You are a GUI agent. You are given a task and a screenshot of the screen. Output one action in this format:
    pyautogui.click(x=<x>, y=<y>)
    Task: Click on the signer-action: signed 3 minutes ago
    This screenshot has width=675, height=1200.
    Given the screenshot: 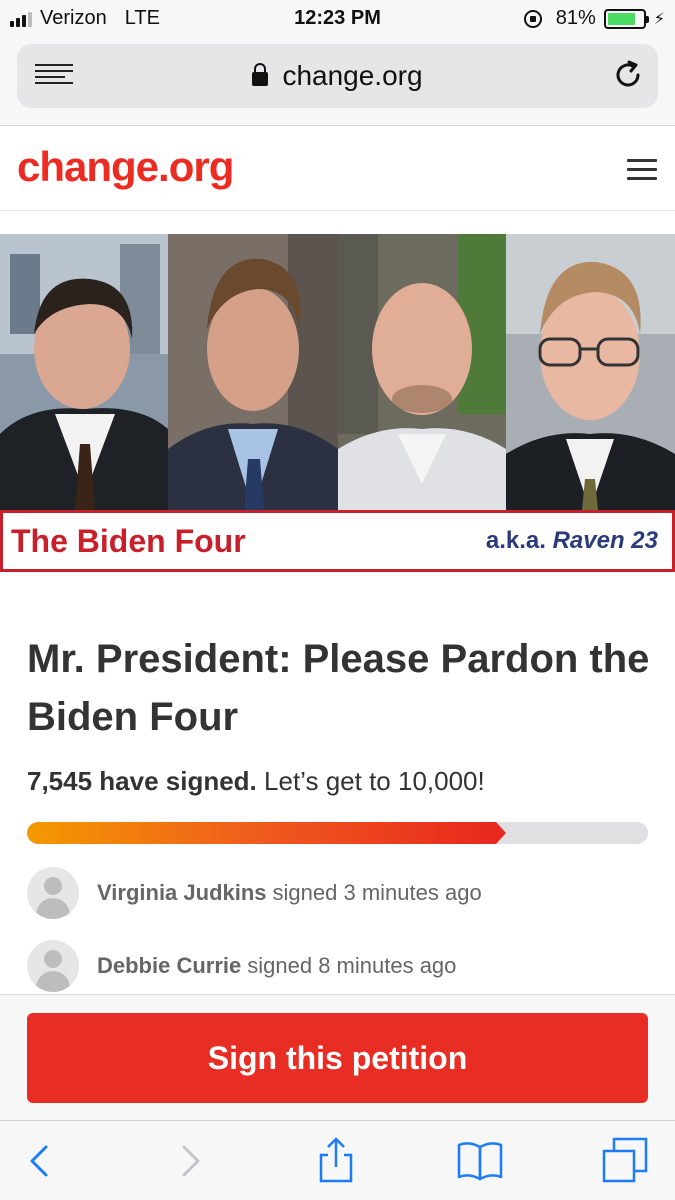 What is the action you would take?
    pyautogui.click(x=377, y=892)
    